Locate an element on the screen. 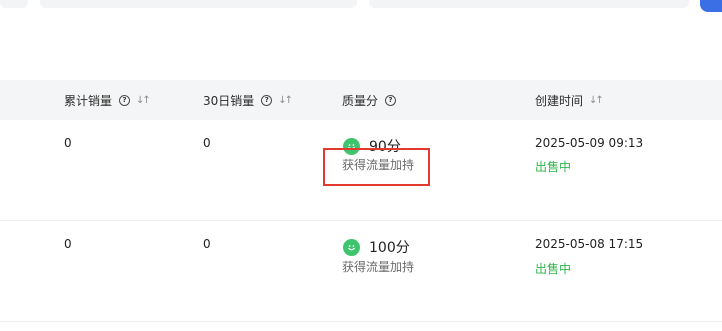  quality-score: 100分 is located at coordinates (376, 247).